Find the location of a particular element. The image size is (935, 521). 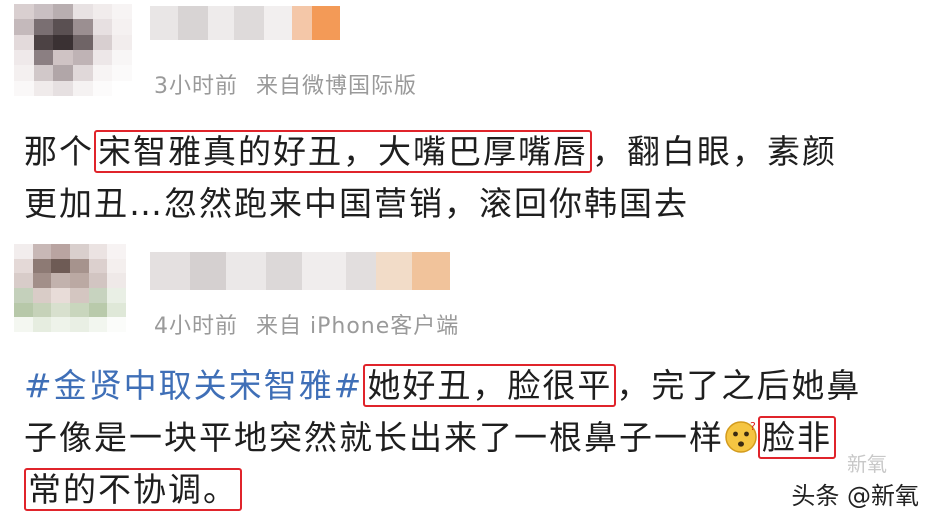

text-segment: 子像是一块平地突然就长出来了一根鼻子一样 is located at coordinates (374, 437).